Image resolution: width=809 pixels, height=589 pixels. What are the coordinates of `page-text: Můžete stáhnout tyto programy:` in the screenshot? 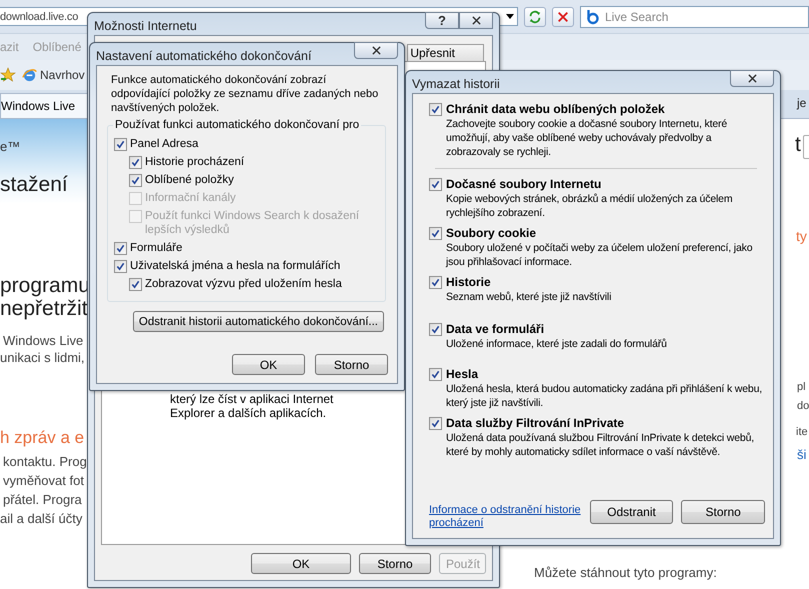 It's located at (625, 572).